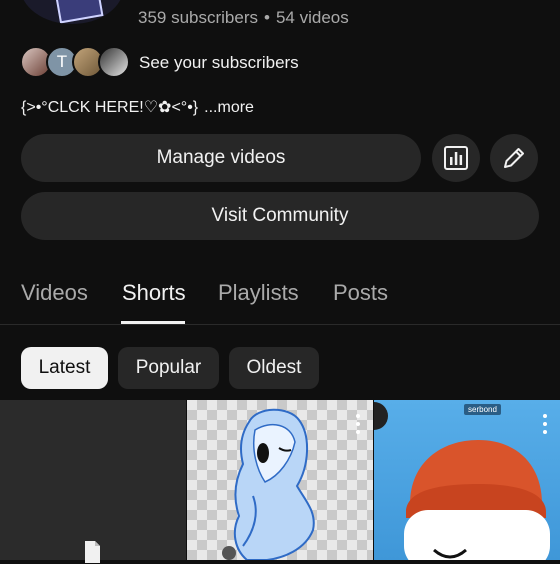 The width and height of the screenshot is (560, 564). Describe the element at coordinates (110, 107) in the screenshot. I see `description-text: {>•°CLCK HERE!♡✿<°•}` at that location.